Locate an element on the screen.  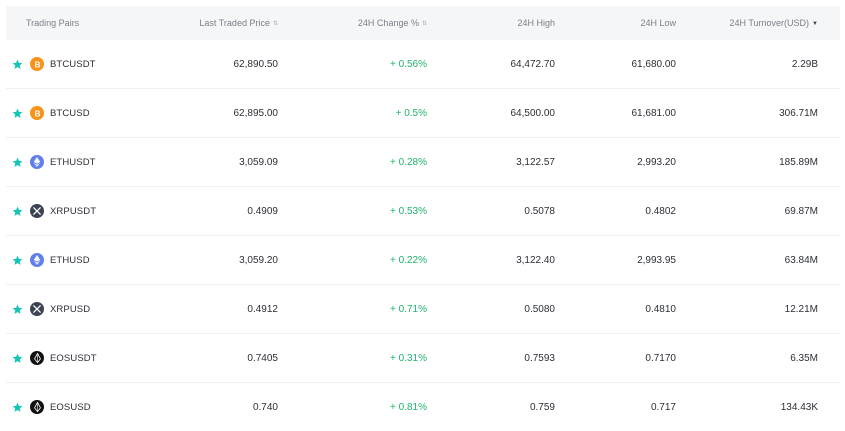
high-price: 3,122.40 is located at coordinates (535, 260).